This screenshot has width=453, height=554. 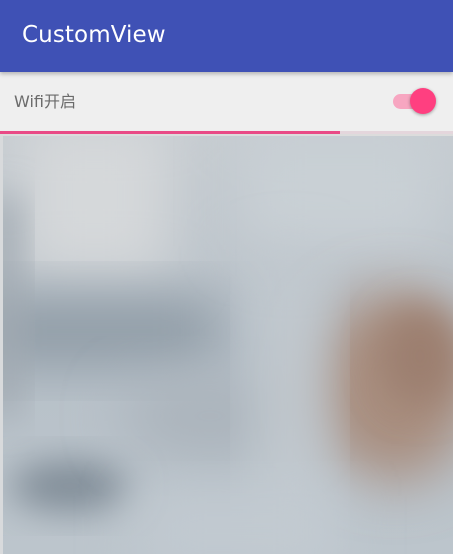 I want to click on app-toolbar: CustomView, so click(x=226, y=36).